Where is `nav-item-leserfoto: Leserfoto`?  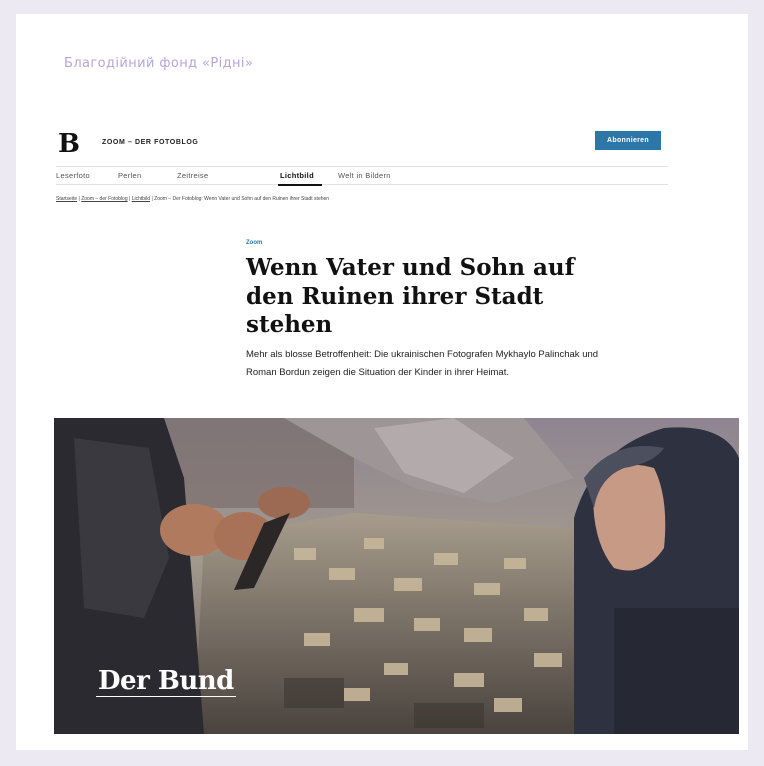 nav-item-leserfoto: Leserfoto is located at coordinates (73, 175).